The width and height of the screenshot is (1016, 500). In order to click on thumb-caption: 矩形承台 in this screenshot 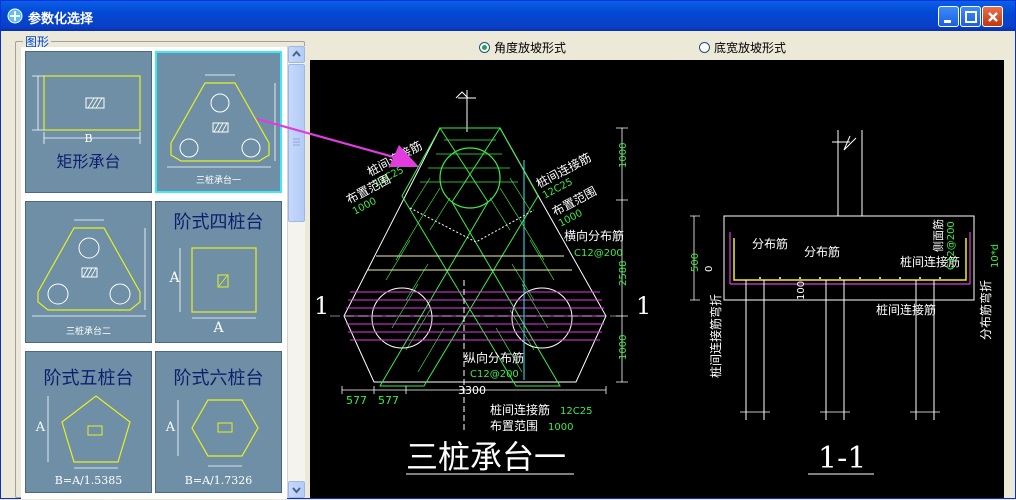, I will do `click(88, 161)`.